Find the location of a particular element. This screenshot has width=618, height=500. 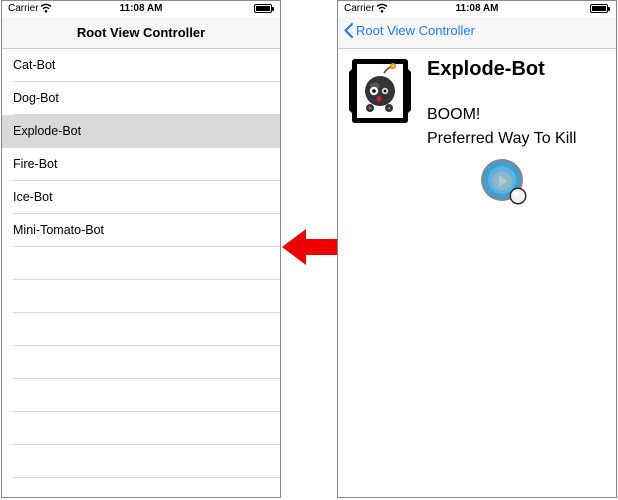

back-chevron-icon is located at coordinates (348, 30).